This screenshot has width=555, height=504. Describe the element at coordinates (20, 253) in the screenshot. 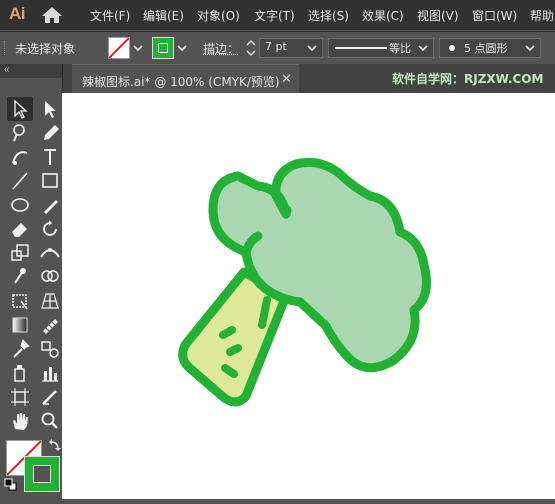

I see `scale-tool-icon` at that location.